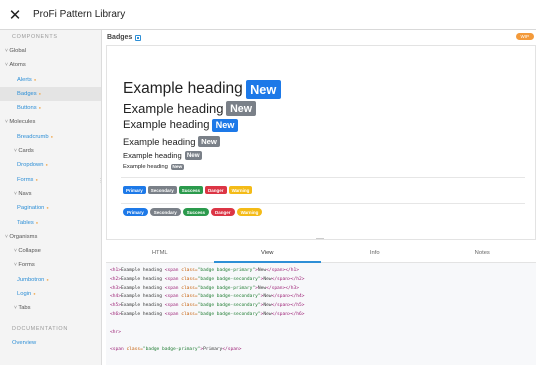 The width and height of the screenshot is (536, 365). I want to click on sidebar-item-label: Dropdown, so click(30, 165).